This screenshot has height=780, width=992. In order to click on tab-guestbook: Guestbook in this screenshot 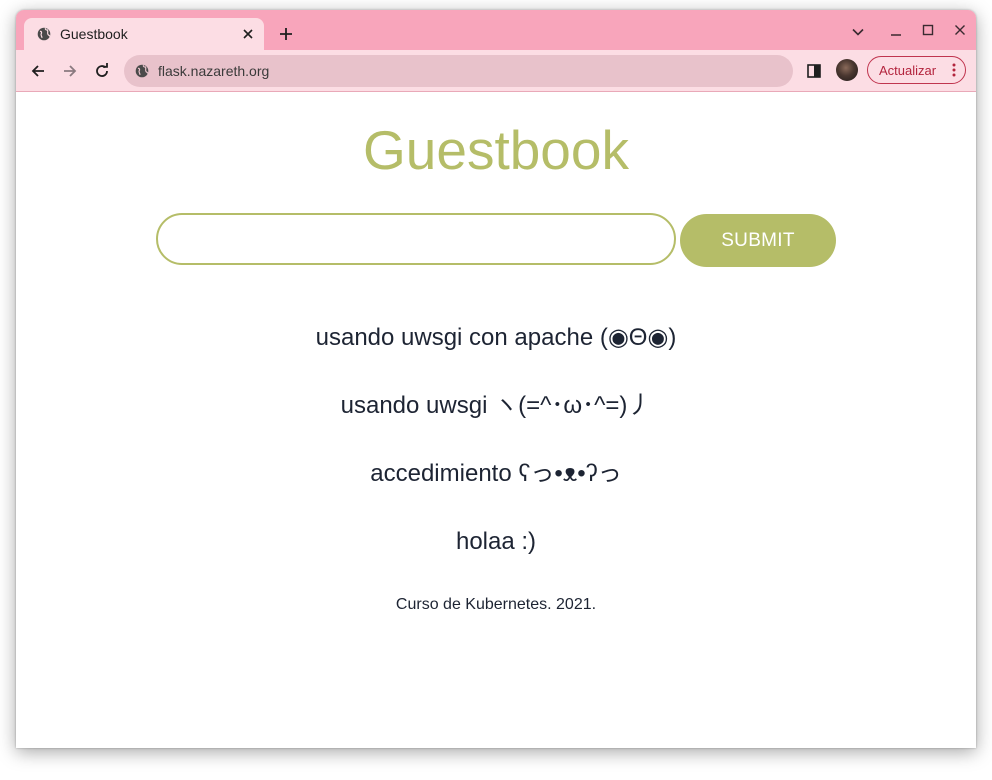, I will do `click(144, 34)`.